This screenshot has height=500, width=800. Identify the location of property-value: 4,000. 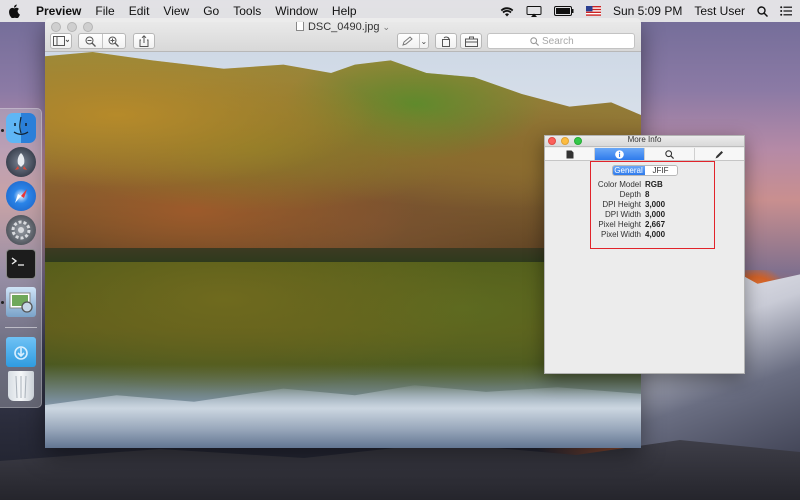
(655, 234).